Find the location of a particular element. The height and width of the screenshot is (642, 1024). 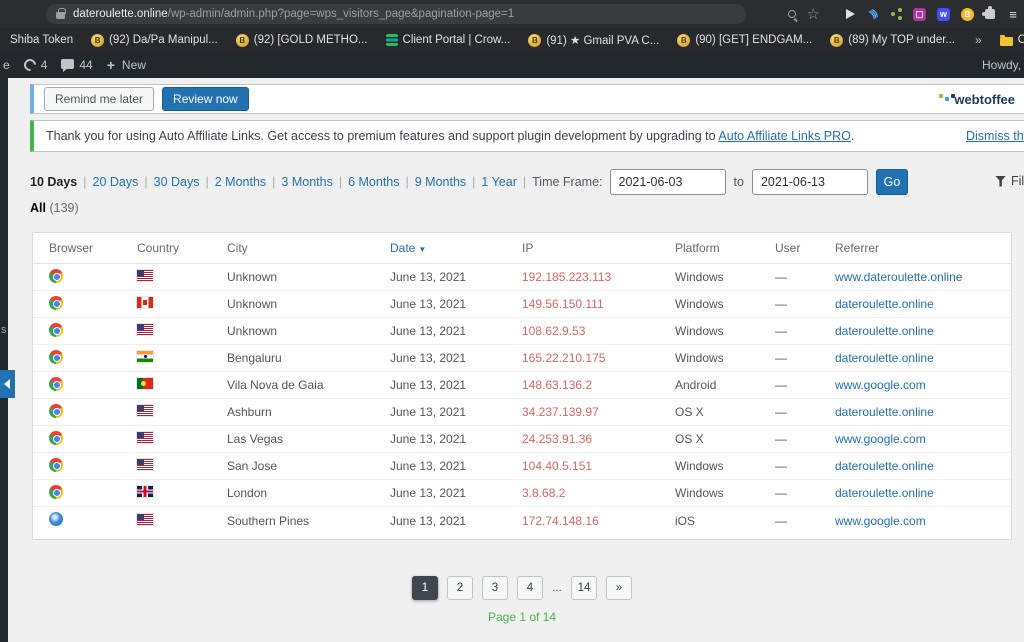

view-all-link: All is located at coordinates (38, 208).